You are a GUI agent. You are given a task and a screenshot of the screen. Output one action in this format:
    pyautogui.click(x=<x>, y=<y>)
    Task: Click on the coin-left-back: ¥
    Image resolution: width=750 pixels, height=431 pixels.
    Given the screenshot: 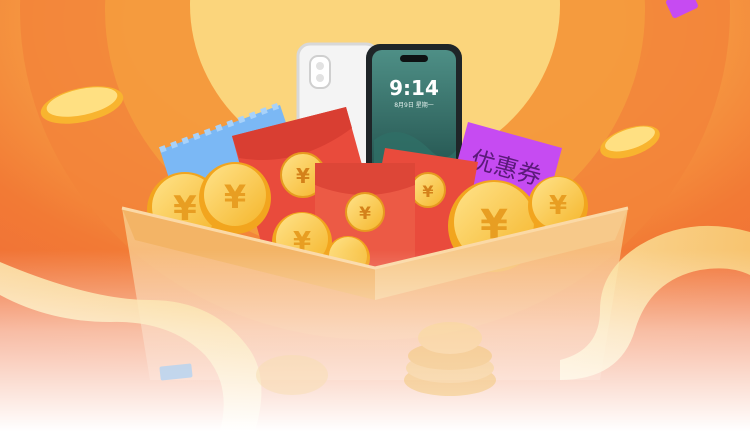 What is the action you would take?
    pyautogui.click(x=235, y=198)
    